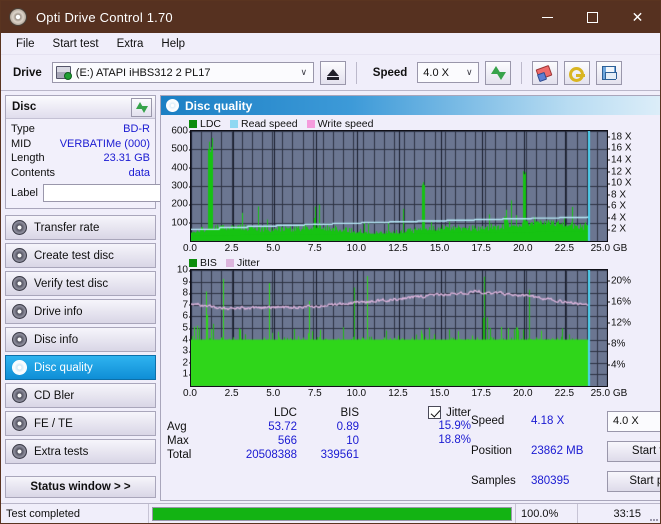  What do you see at coordinates (80, 395) in the screenshot?
I see `sidebar-item-cd-bler: CD Bler` at bounding box center [80, 395].